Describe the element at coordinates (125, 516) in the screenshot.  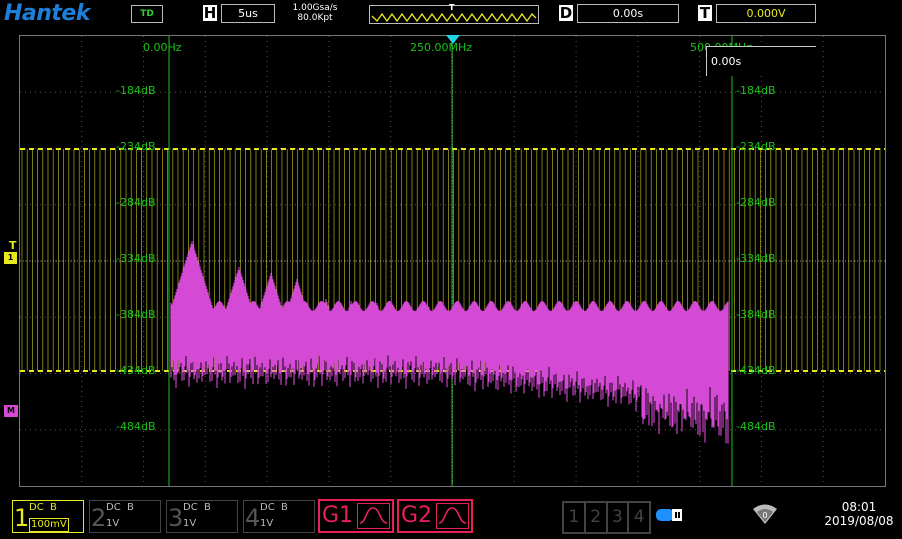
I see `channel-2-box: 2 DC B 1V` at that location.